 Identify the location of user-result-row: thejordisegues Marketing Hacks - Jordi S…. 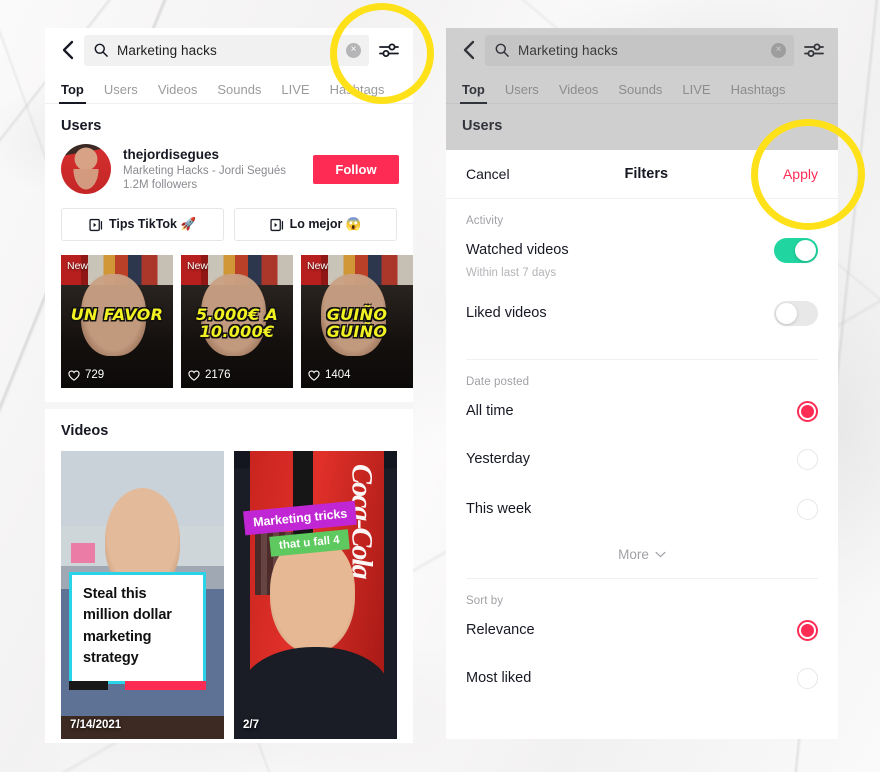
(229, 169).